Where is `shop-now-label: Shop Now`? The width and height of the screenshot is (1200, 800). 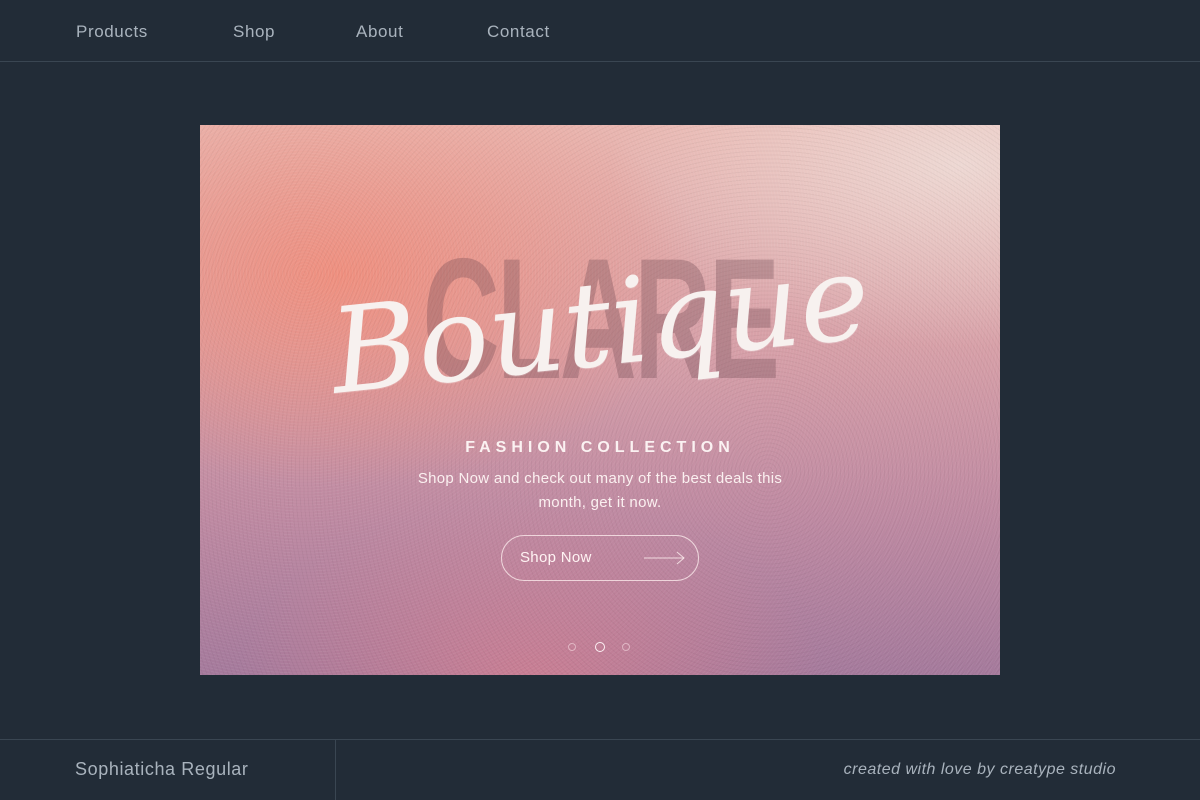
shop-now-label: Shop Now is located at coordinates (556, 557).